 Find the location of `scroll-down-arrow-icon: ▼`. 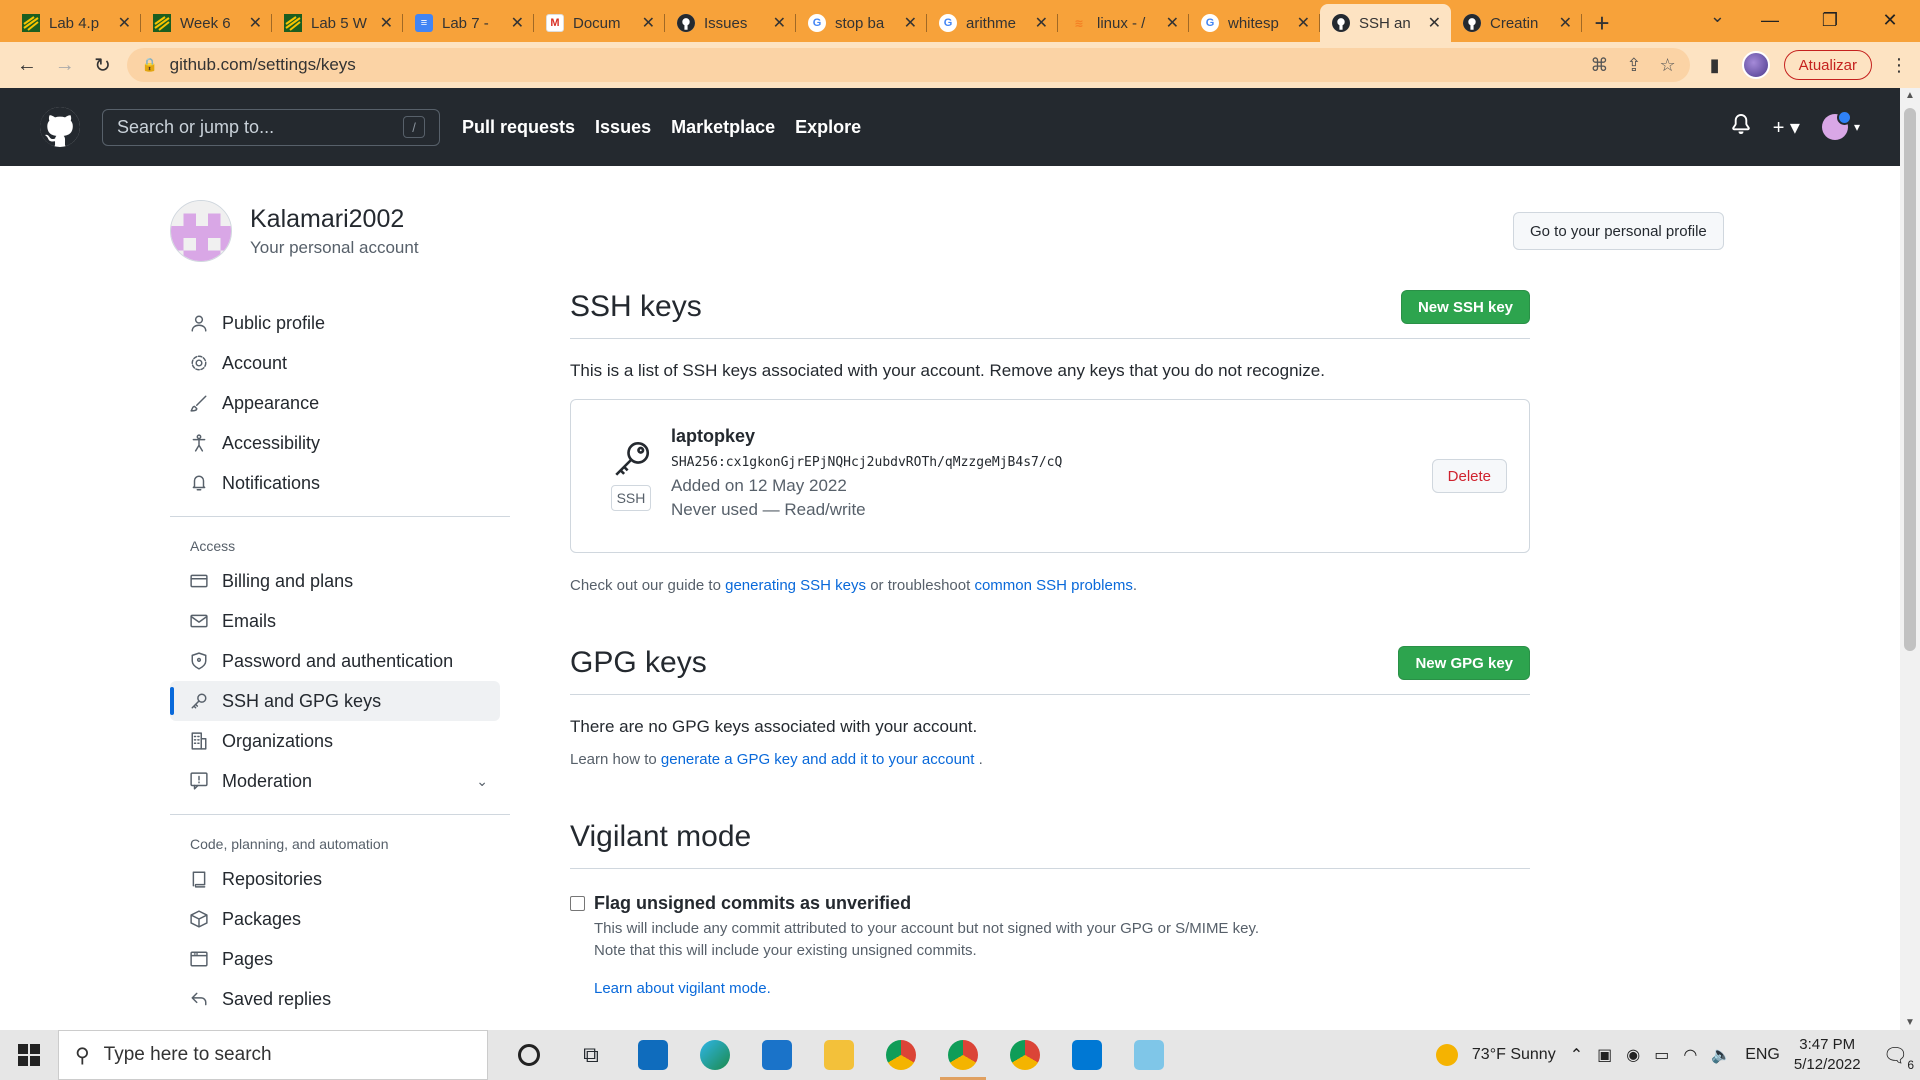

scroll-down-arrow-icon: ▼ is located at coordinates (1910, 1022).